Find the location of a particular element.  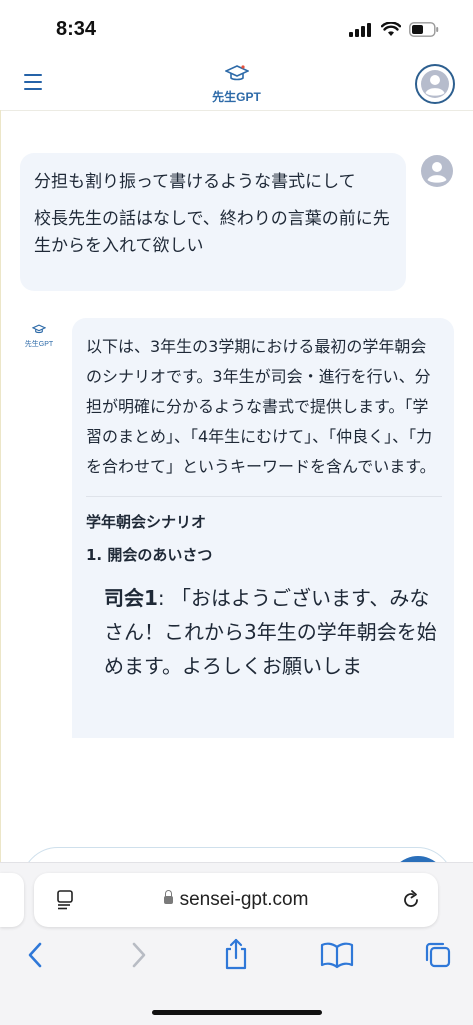

bot-avatar-label: 先生GPT is located at coordinates (39, 344).